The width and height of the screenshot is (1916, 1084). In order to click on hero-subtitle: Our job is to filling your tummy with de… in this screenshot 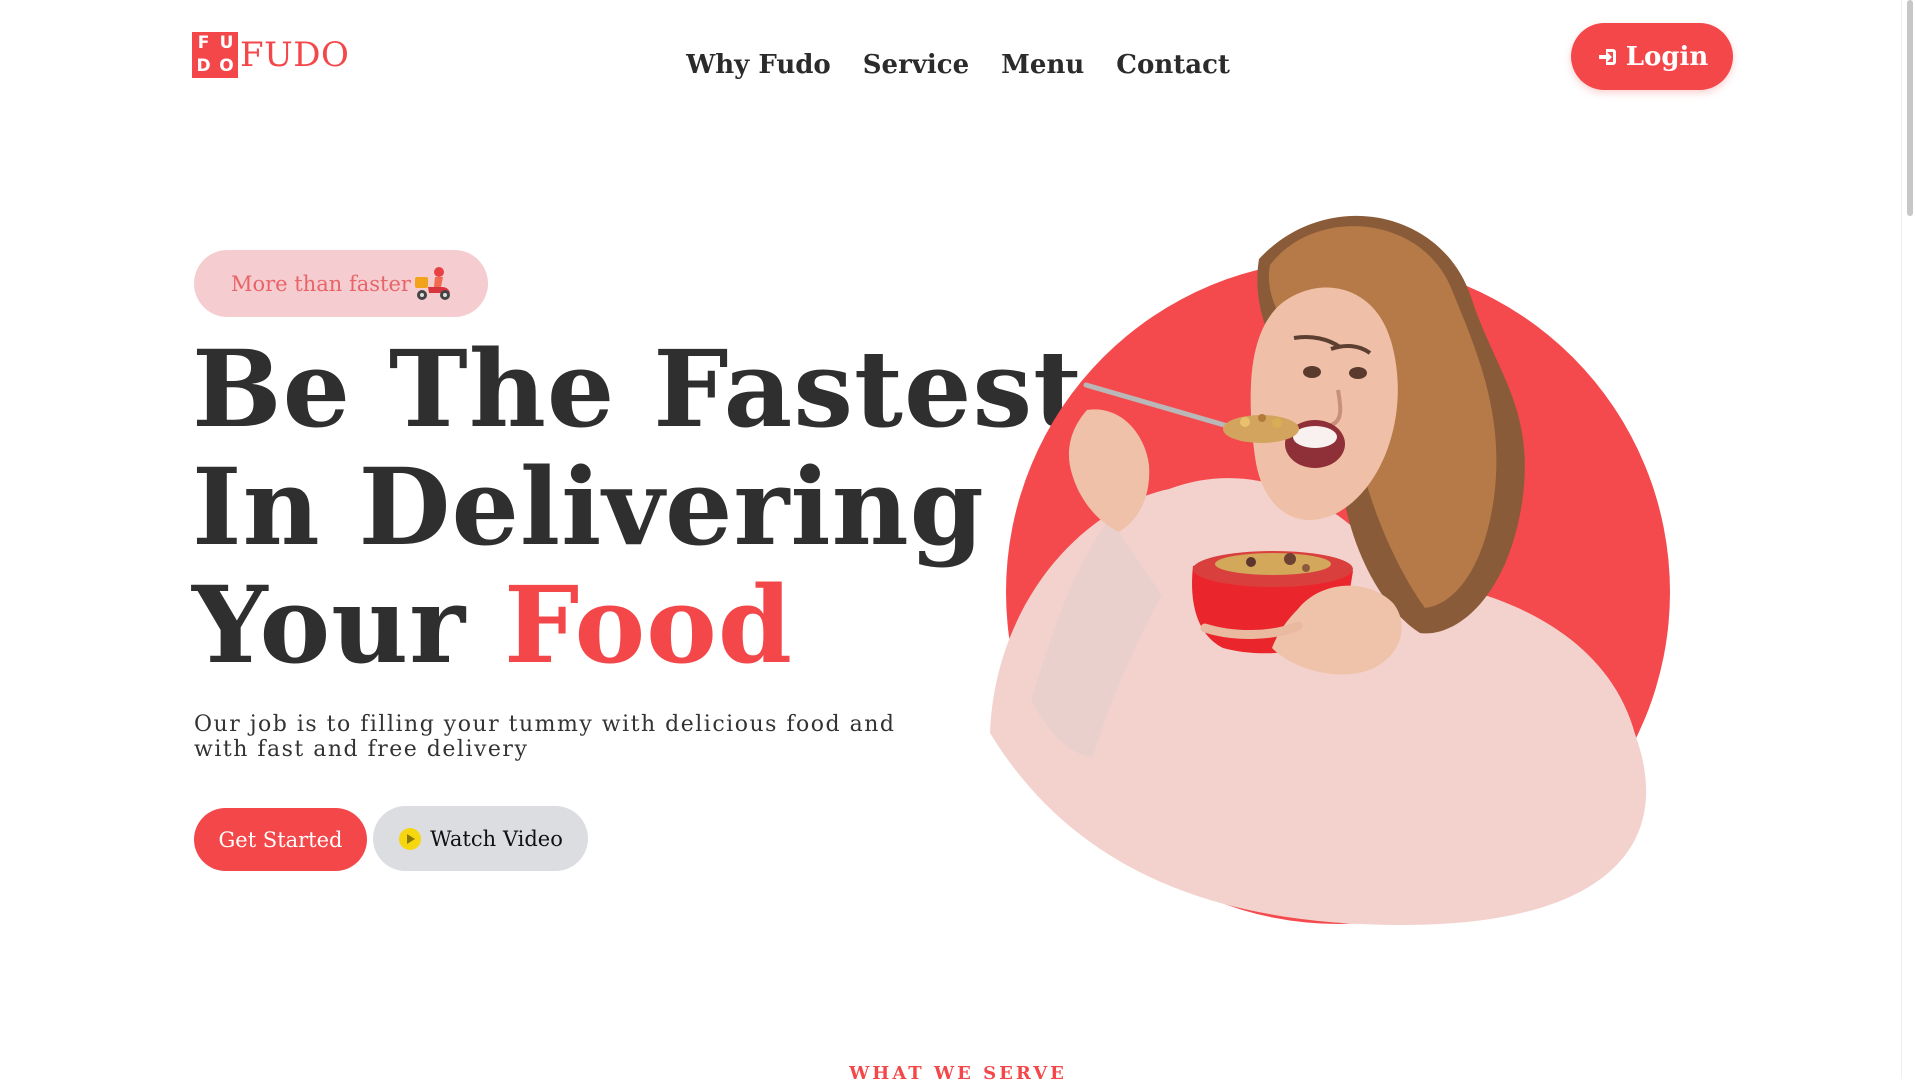, I will do `click(545, 737)`.